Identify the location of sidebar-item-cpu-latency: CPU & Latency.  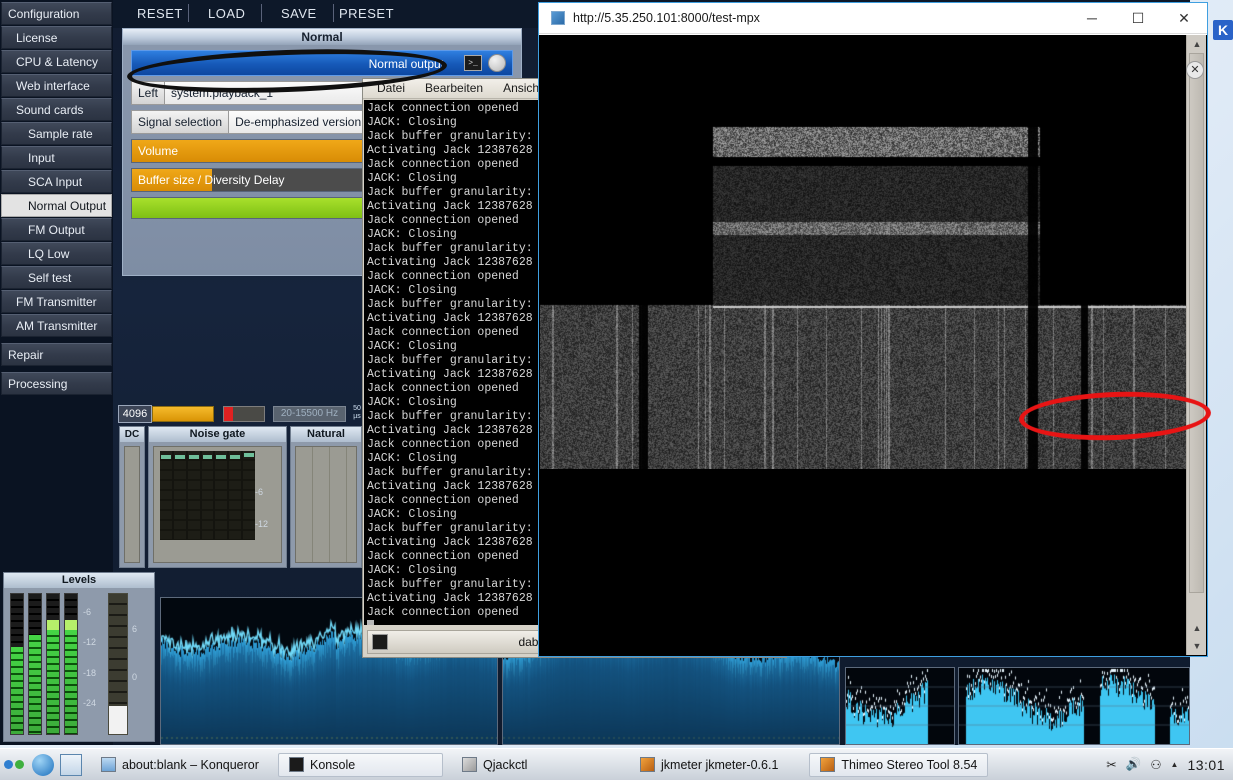
(56, 61).